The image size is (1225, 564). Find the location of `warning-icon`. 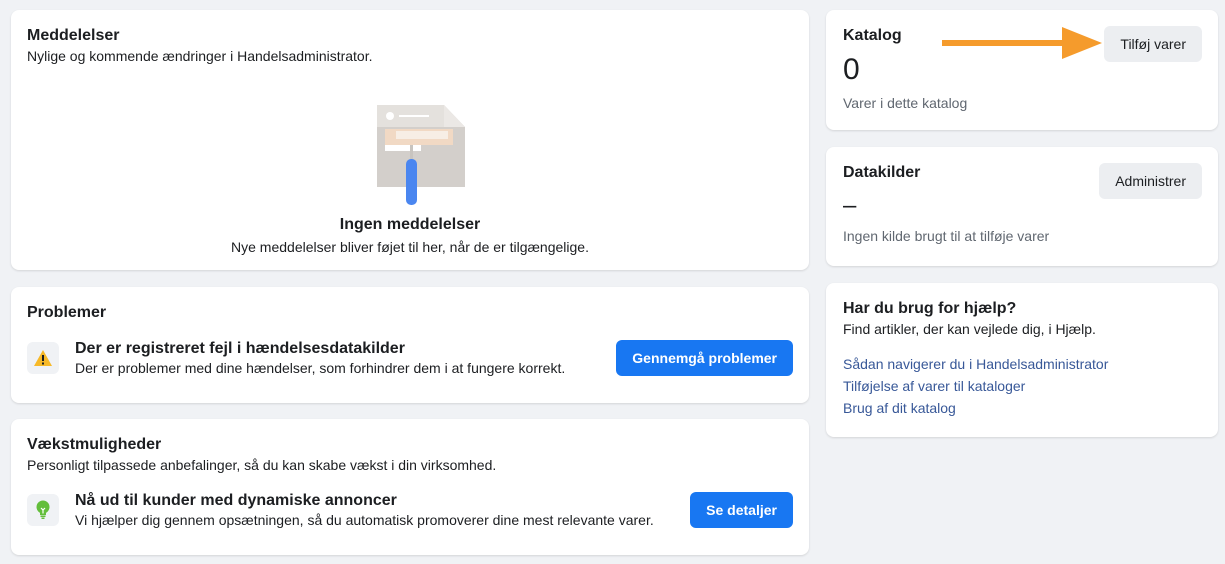

warning-icon is located at coordinates (43, 358).